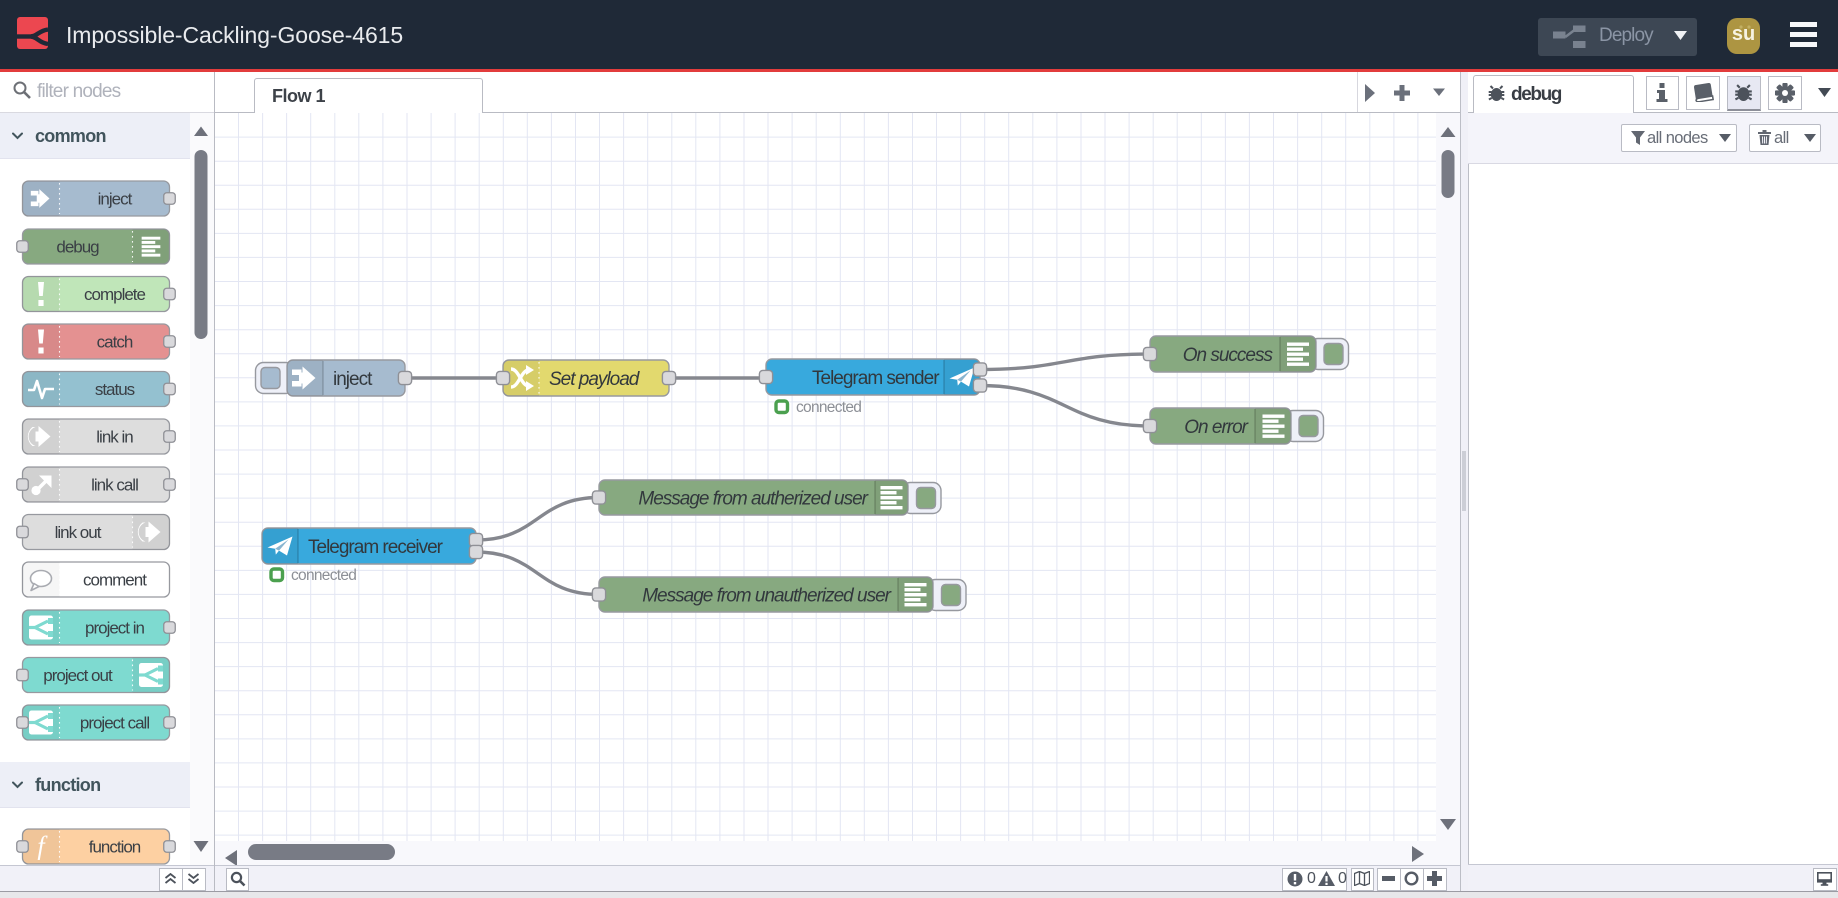 Image resolution: width=1838 pixels, height=898 pixels. What do you see at coordinates (78, 675) in the screenshot?
I see `svg-text: project out` at bounding box center [78, 675].